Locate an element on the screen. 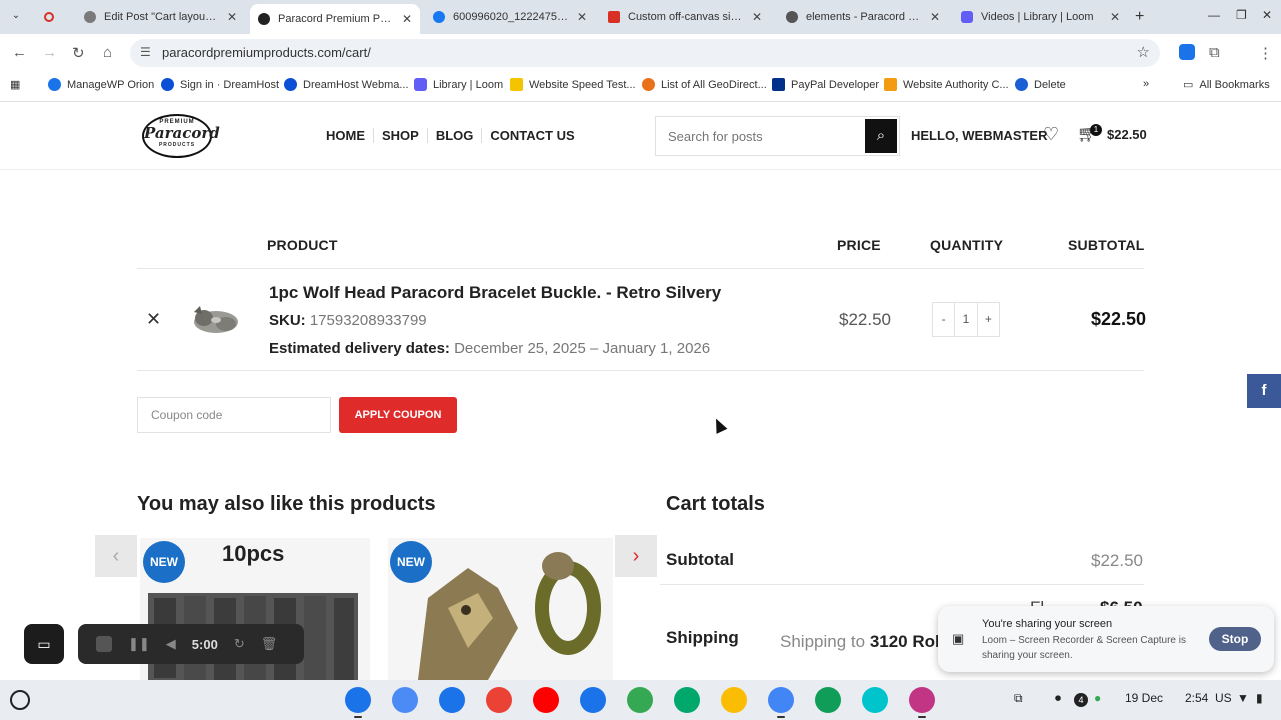 Image resolution: width=1281 pixels, height=720 pixels. stop-recording-icon is located at coordinates (104, 644).